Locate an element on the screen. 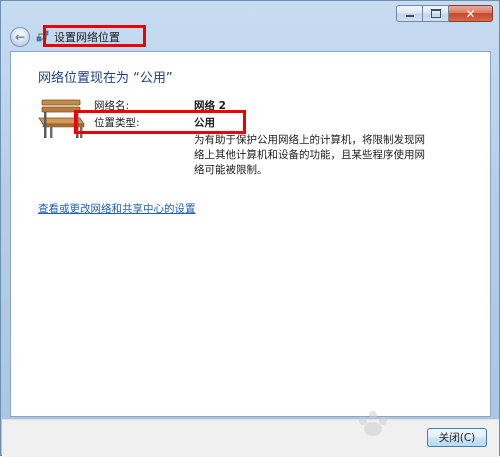 The width and height of the screenshot is (500, 457). page-heading: 网络位置现在为 “公用” is located at coordinates (105, 78).